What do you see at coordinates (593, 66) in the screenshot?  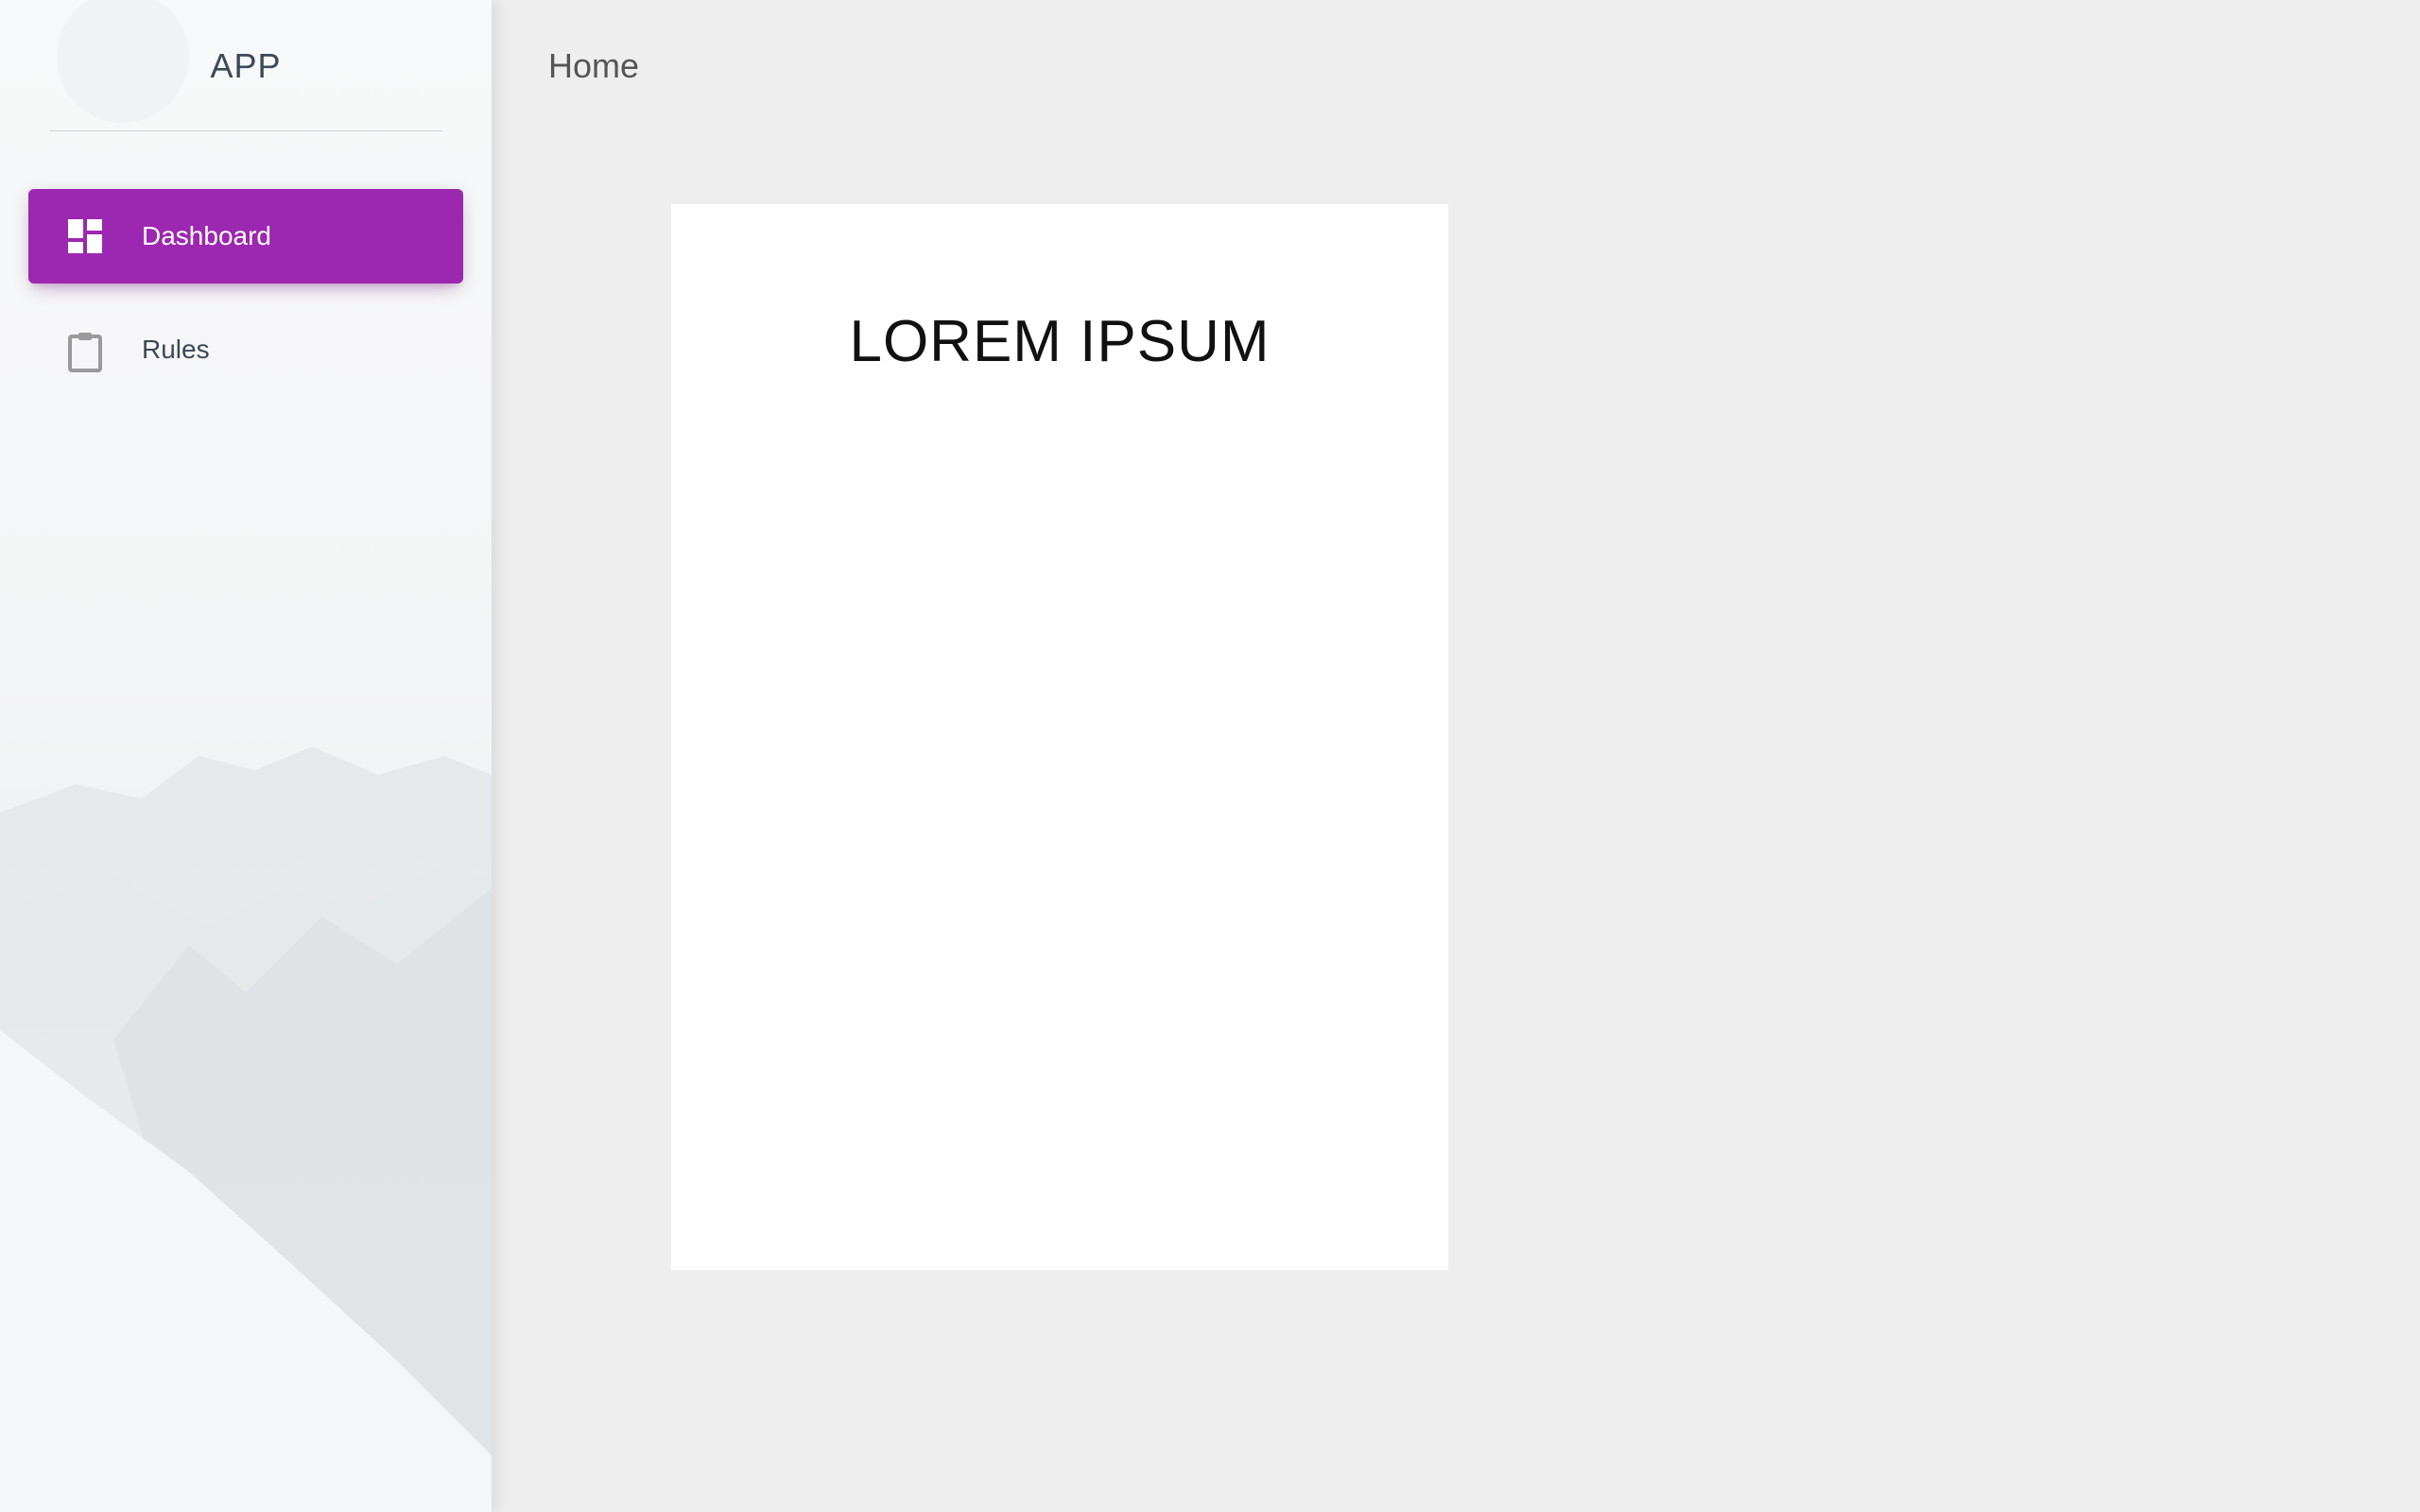 I see `page-title: Home` at bounding box center [593, 66].